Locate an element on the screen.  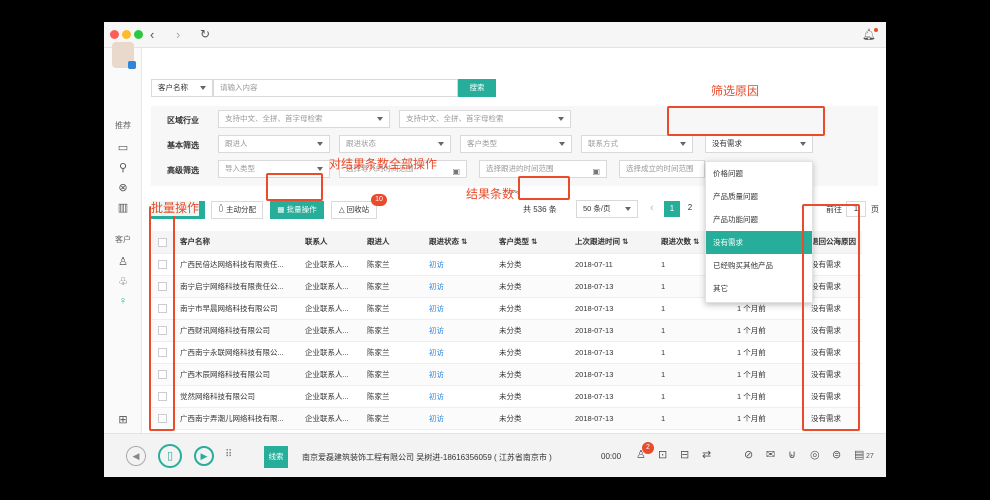
table-cell: 南宁市早晨网络科技有限公司 is located at coordinates (236, 308).